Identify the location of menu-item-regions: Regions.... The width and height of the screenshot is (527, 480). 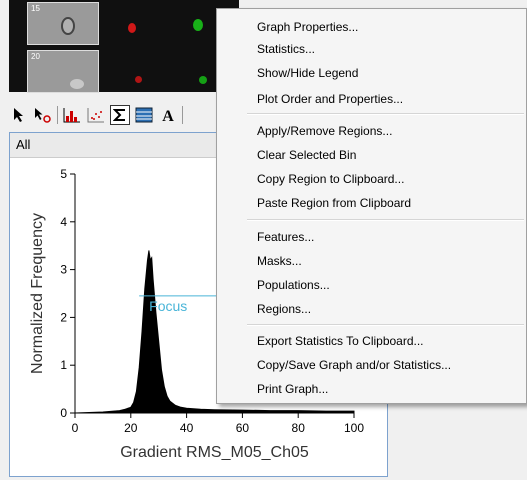
(284, 309).